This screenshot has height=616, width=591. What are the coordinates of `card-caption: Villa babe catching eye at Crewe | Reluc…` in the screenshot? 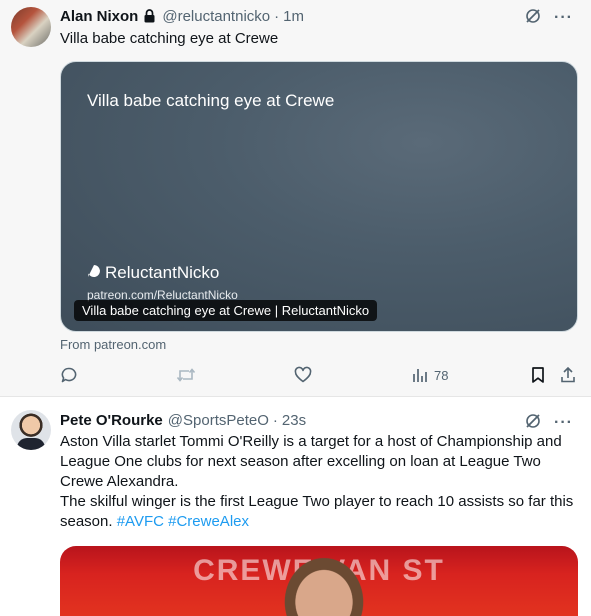 It's located at (226, 310).